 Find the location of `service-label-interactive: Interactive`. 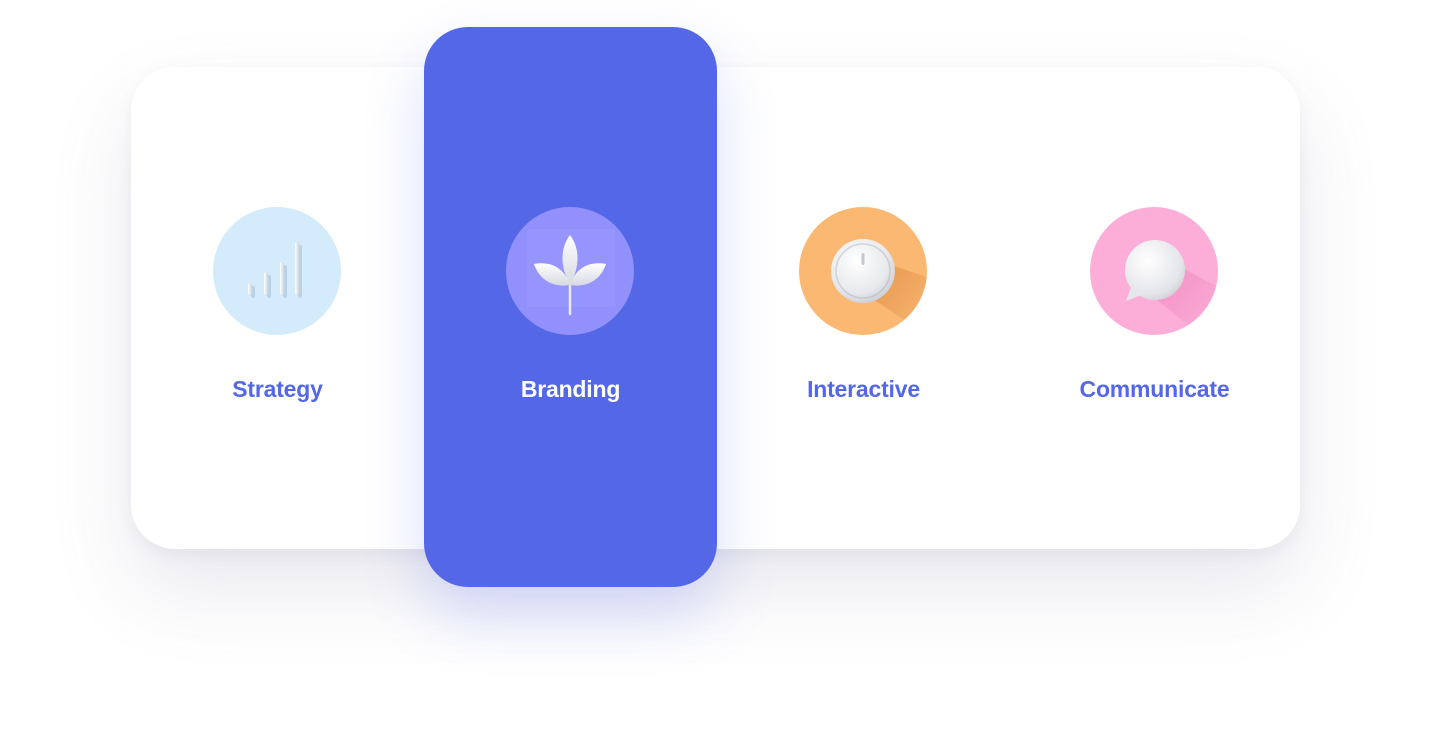

service-label-interactive: Interactive is located at coordinates (863, 389).